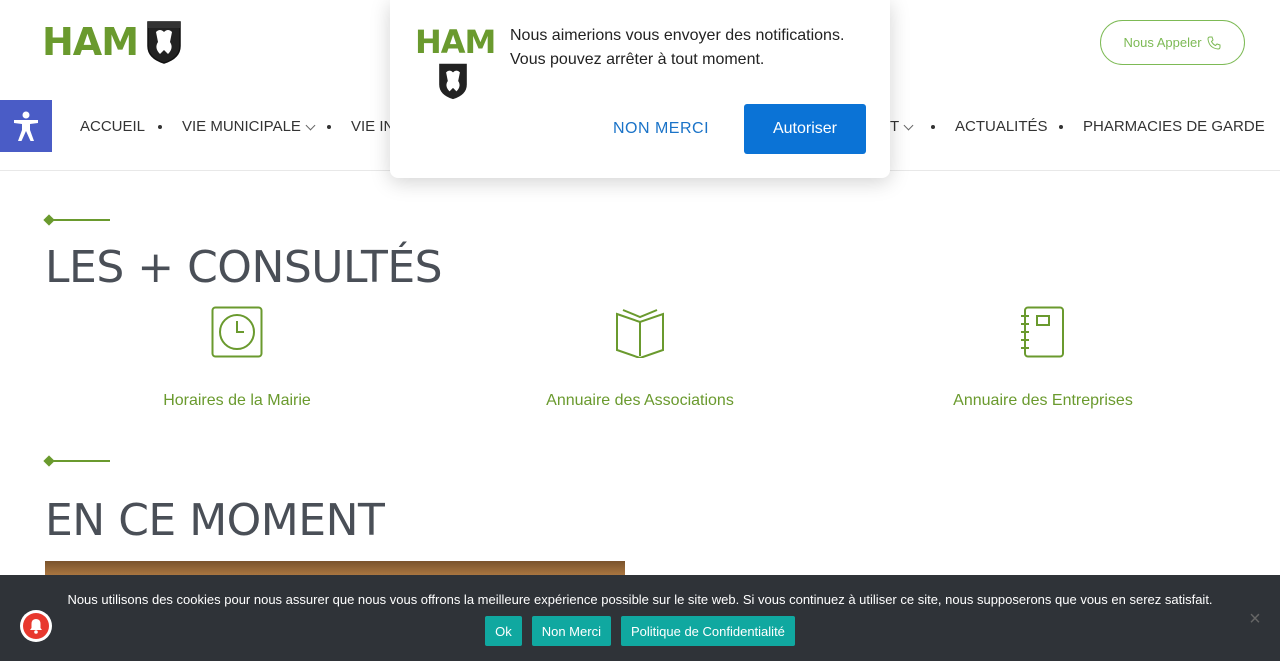 This screenshot has height=661, width=1280. I want to click on quick-link-entreprises: Annuaire des Entreprises, so click(1043, 358).